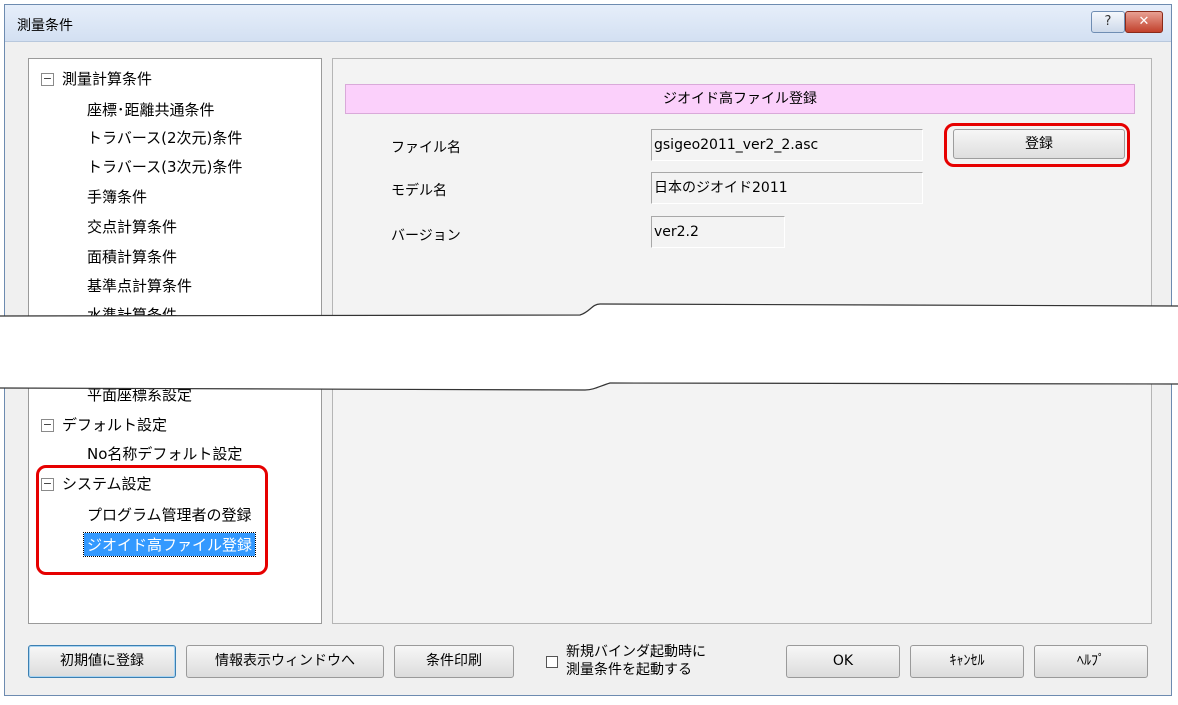  I want to click on file-name-field: gsigeo2011_ver2_2.asc, so click(787, 145).